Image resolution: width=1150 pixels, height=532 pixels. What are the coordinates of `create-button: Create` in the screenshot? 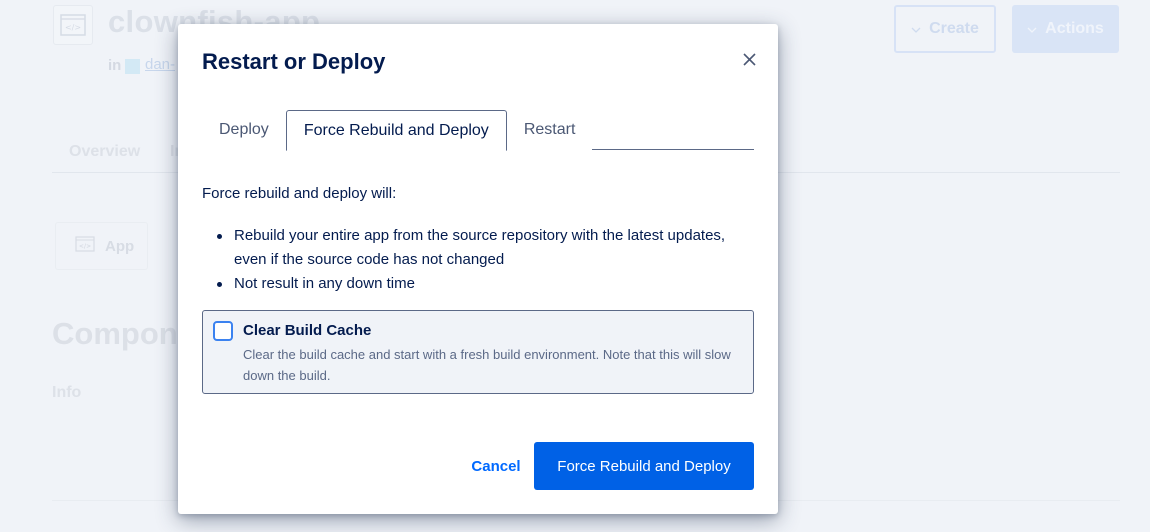 It's located at (945, 29).